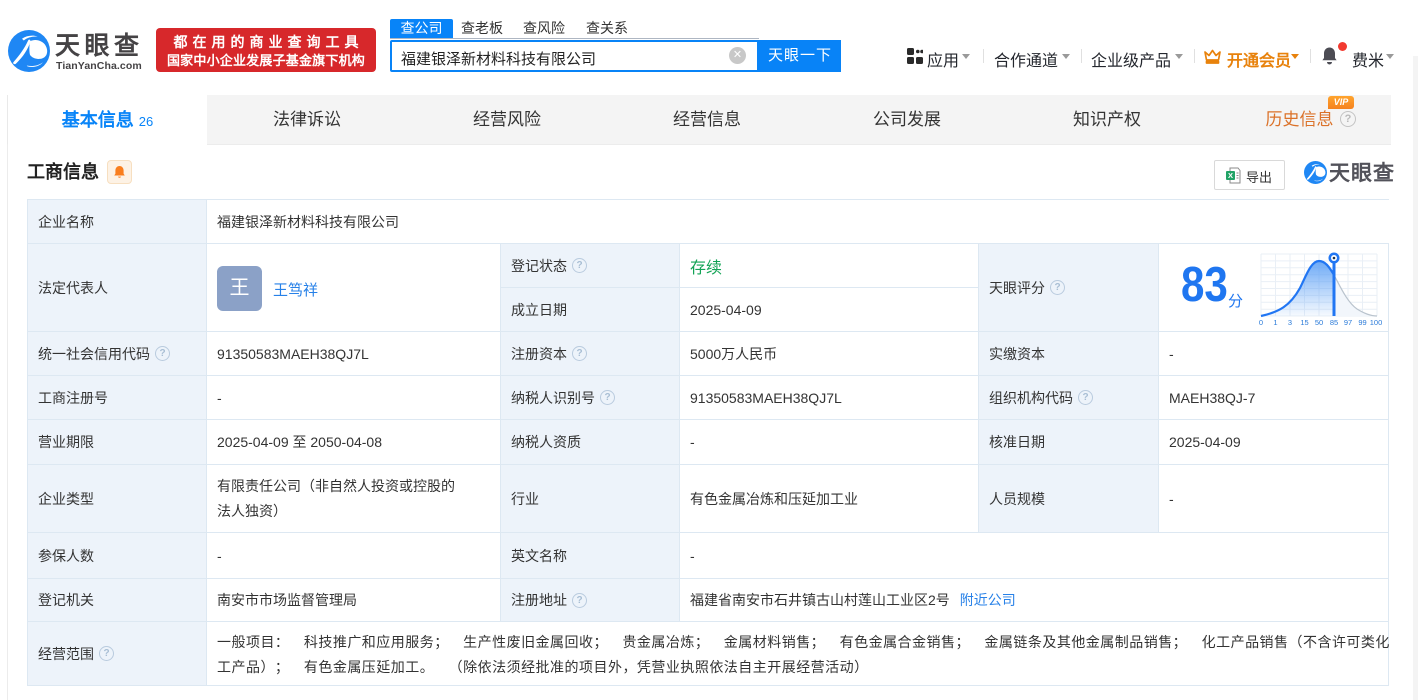  I want to click on svg-text: 85, so click(1334, 322).